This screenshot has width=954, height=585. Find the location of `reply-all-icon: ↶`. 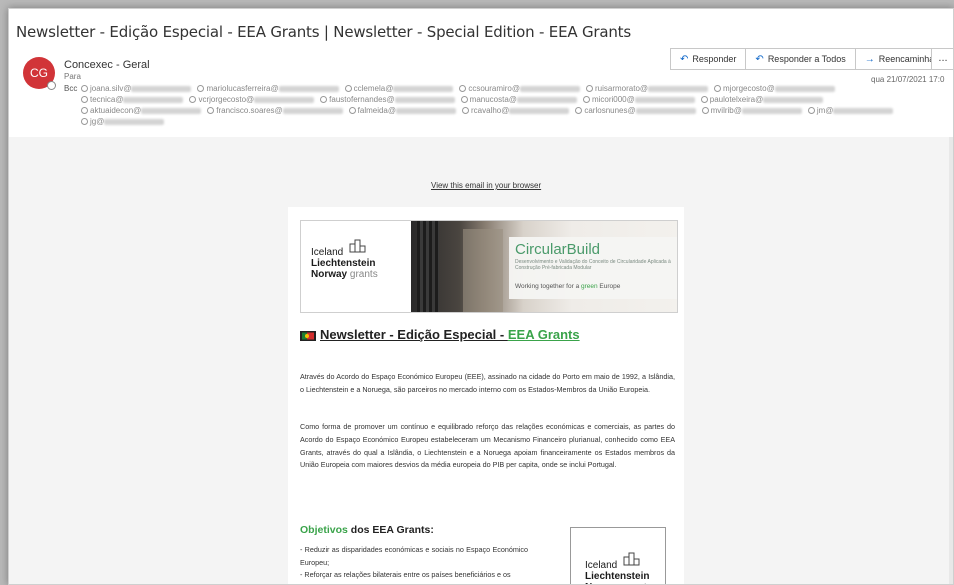

reply-all-icon: ↶ is located at coordinates (759, 59).